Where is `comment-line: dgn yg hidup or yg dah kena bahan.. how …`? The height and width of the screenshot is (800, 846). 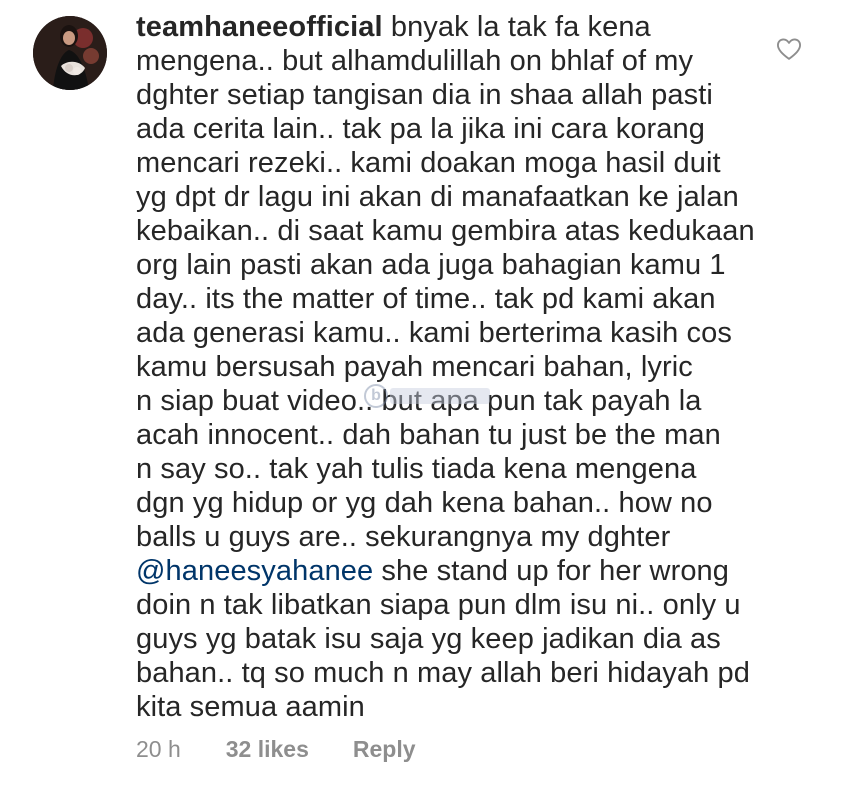 comment-line: dgn yg hidup or yg dah kena bahan.. how … is located at coordinates (424, 503).